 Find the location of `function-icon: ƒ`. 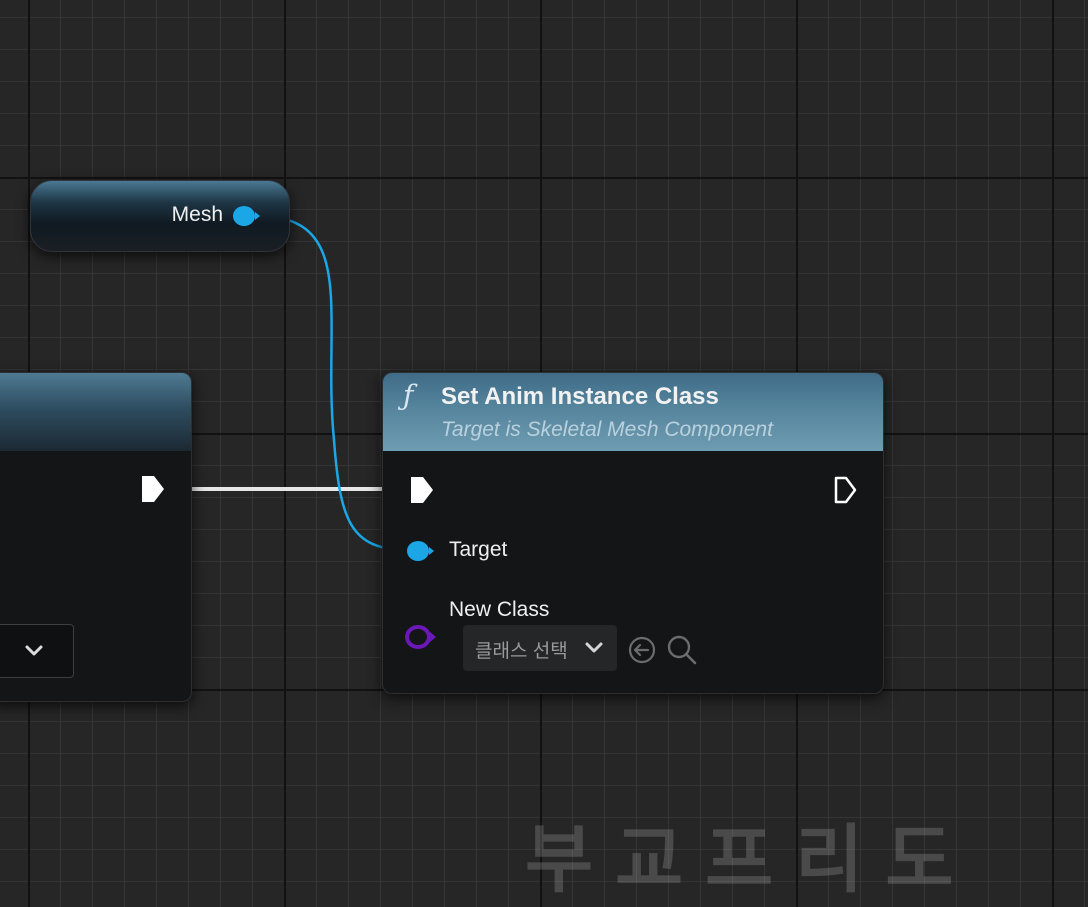

function-icon: ƒ is located at coordinates (408, 395).